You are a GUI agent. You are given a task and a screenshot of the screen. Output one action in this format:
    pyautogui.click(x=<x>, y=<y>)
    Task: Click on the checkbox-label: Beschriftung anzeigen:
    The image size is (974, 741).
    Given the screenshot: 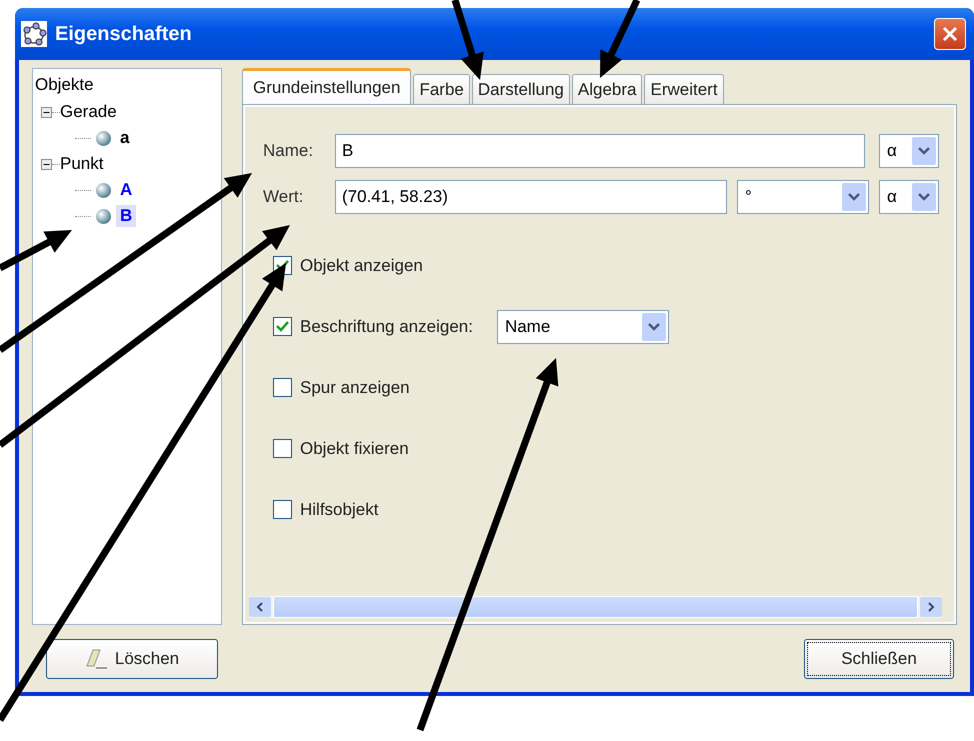 What is the action you would take?
    pyautogui.click(x=386, y=326)
    